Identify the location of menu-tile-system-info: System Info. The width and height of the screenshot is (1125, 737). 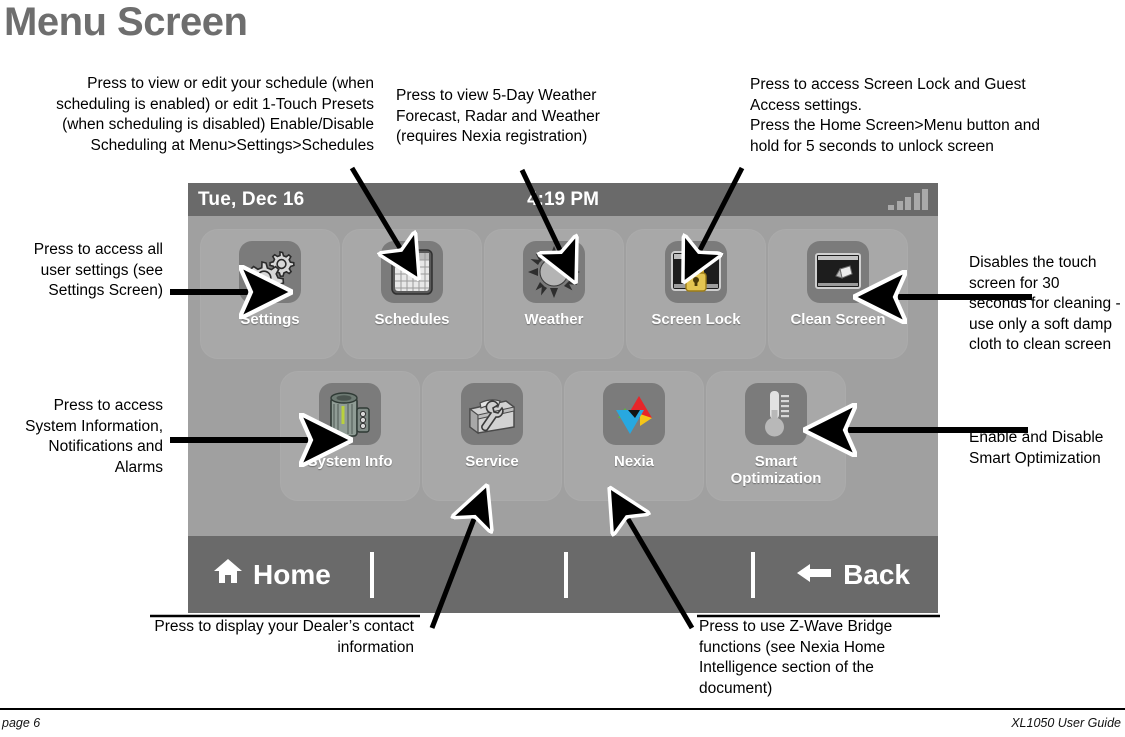
(350, 436).